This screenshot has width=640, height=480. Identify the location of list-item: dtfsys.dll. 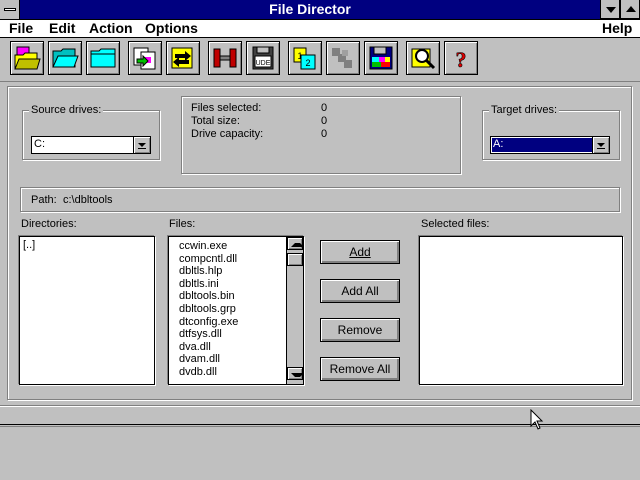
(229, 334).